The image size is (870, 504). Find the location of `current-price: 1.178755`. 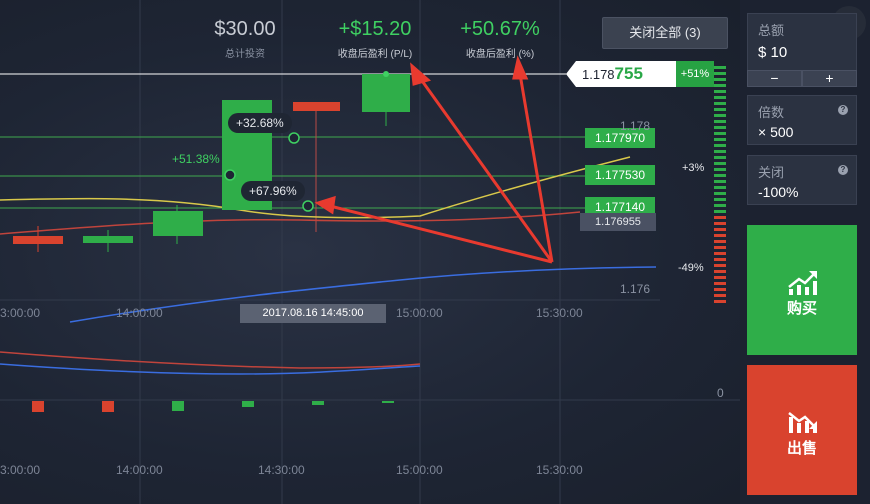

current-price: 1.178755 is located at coordinates (626, 74).